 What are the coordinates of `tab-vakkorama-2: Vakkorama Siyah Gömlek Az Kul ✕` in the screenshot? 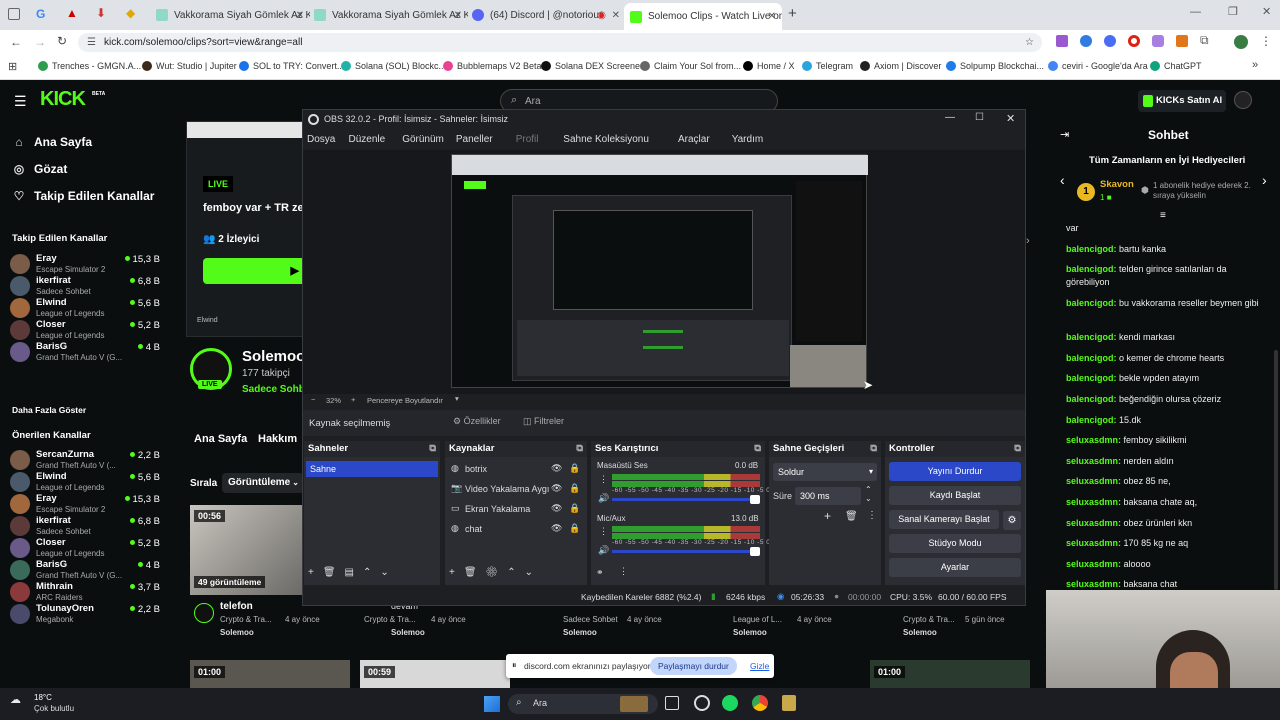 It's located at (388, 15).